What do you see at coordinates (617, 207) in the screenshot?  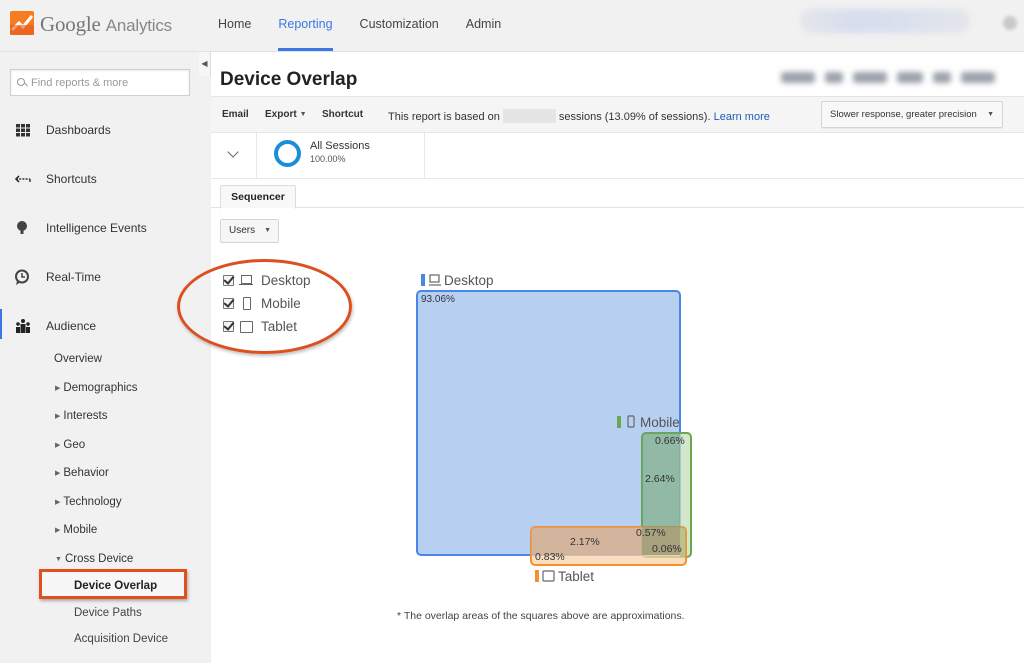 I see `tab-bar-divider` at bounding box center [617, 207].